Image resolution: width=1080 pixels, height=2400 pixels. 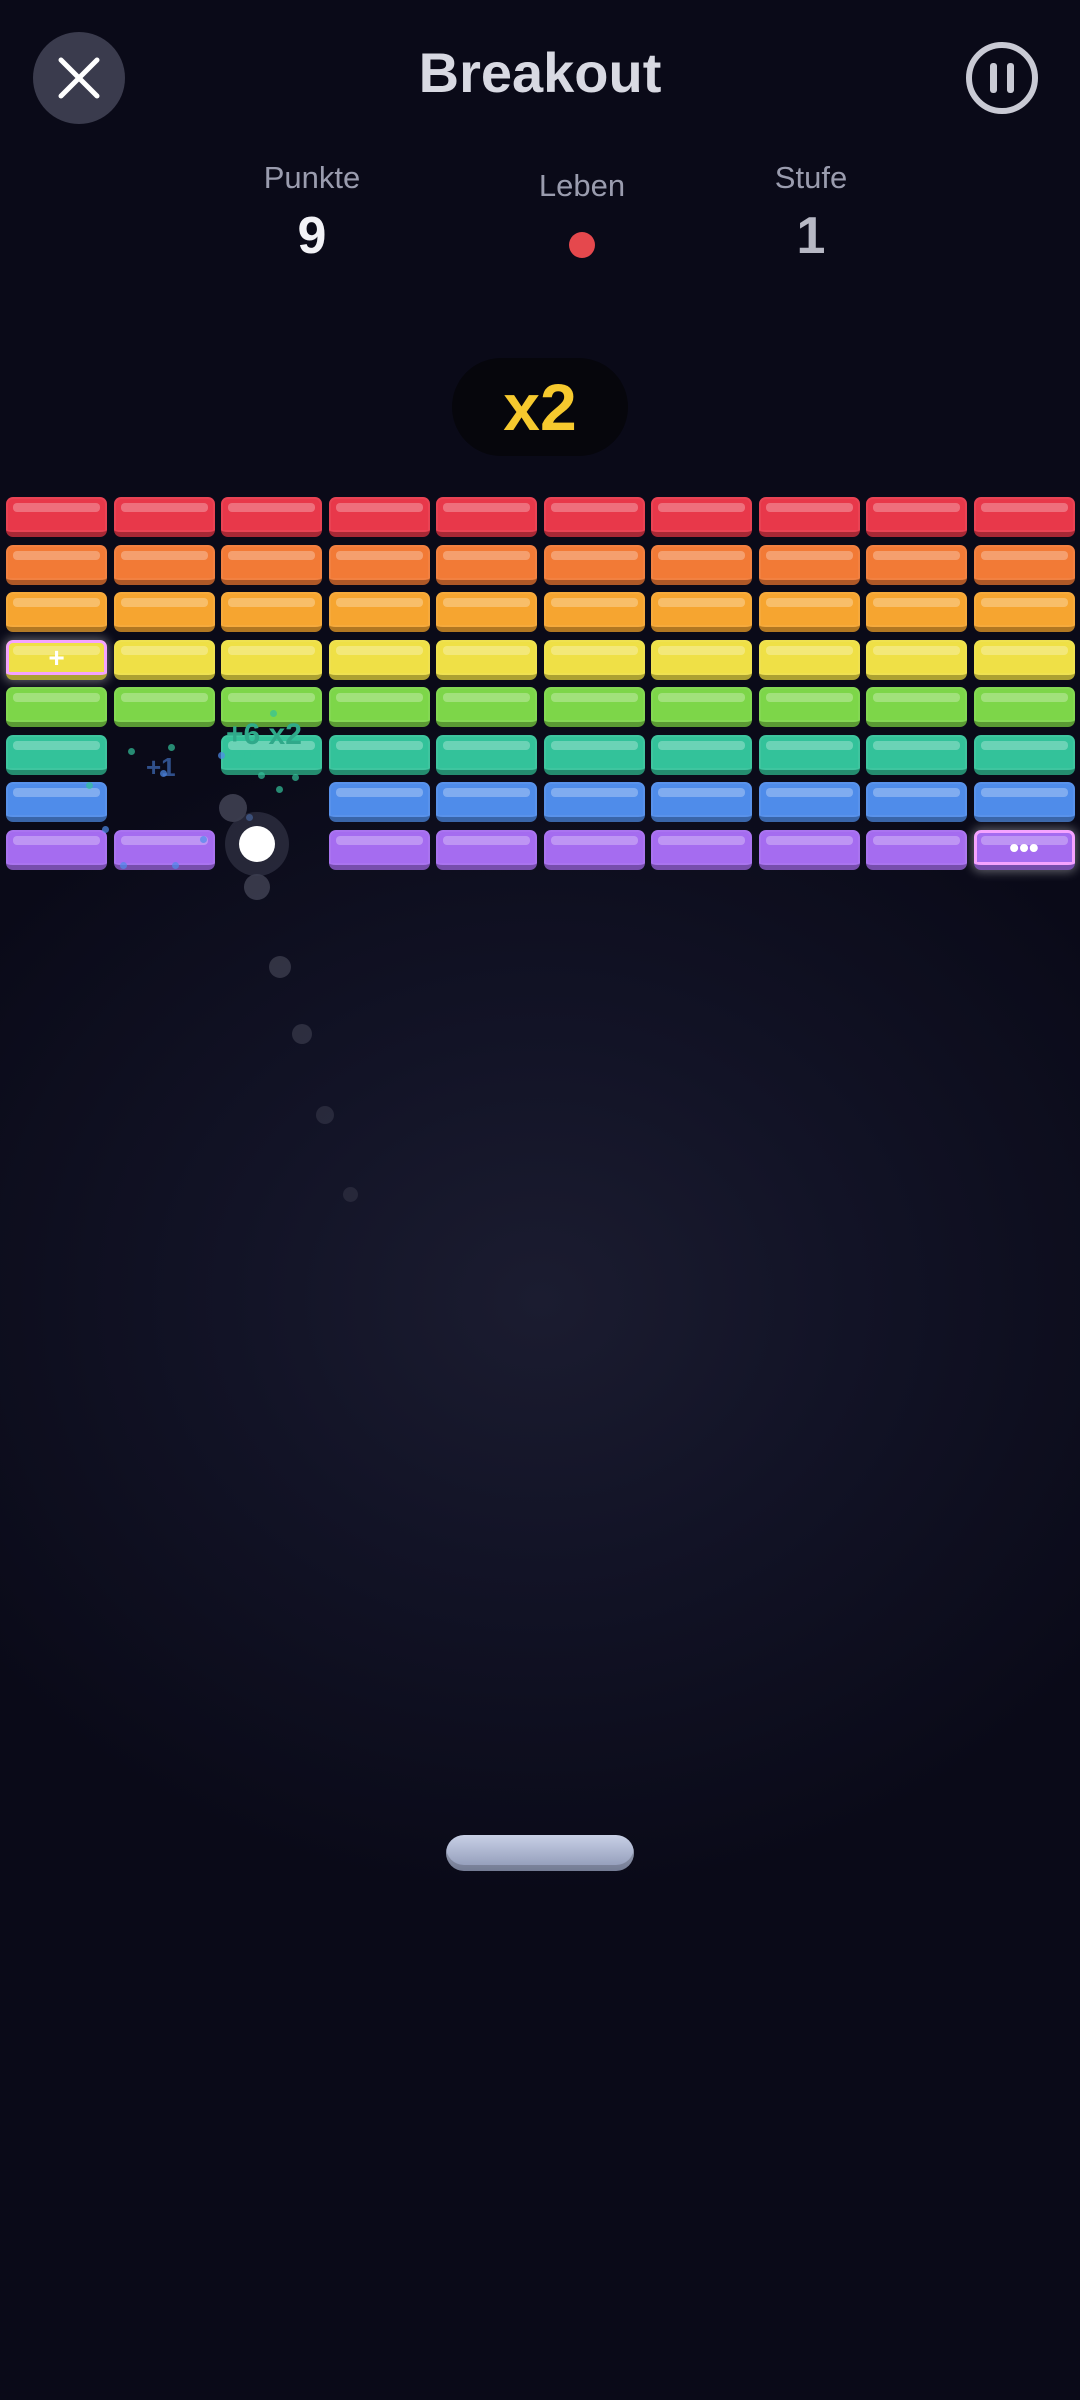 I want to click on life-dot, so click(x=582, y=245).